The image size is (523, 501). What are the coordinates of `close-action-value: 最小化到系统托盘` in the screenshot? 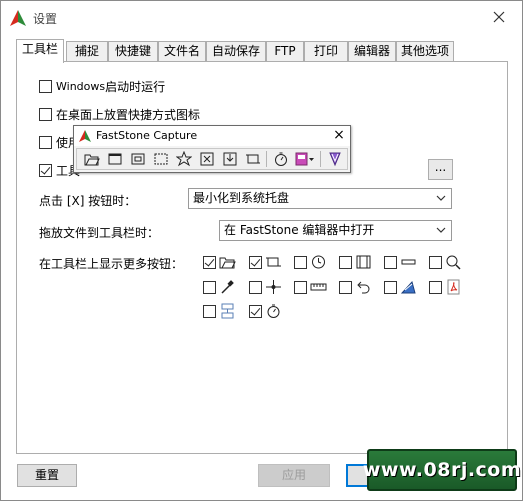 It's located at (241, 198).